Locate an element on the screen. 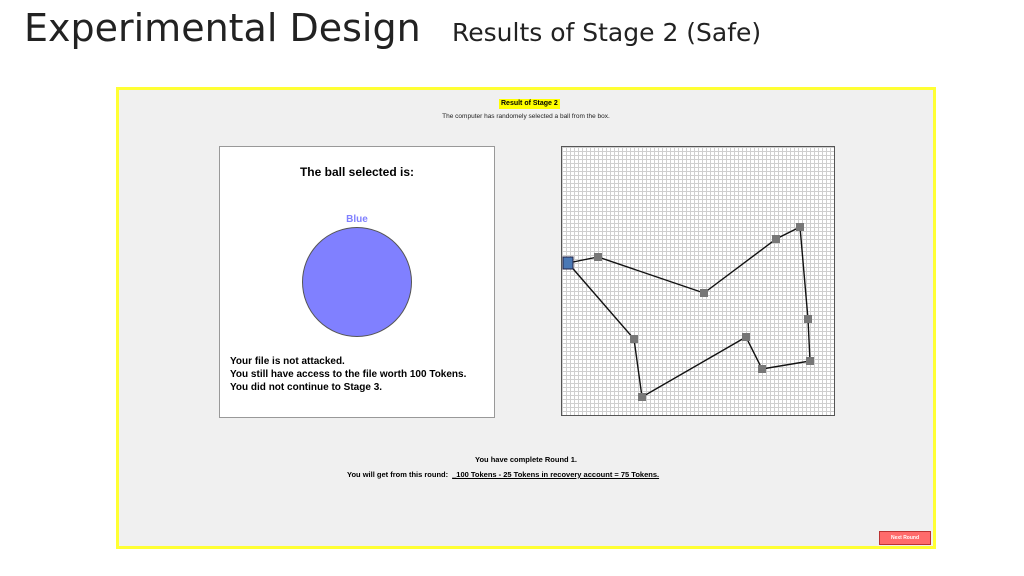 The height and width of the screenshot is (576, 1024). stage-heading: Result of Stage 2 is located at coordinates (529, 104).